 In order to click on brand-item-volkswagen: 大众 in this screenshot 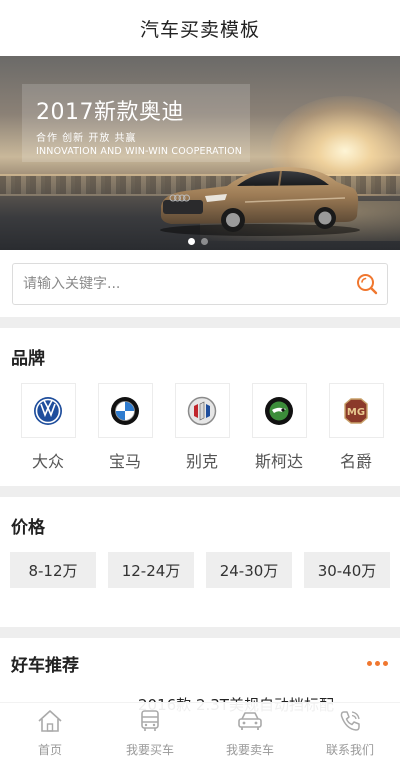, I will do `click(48, 427)`.